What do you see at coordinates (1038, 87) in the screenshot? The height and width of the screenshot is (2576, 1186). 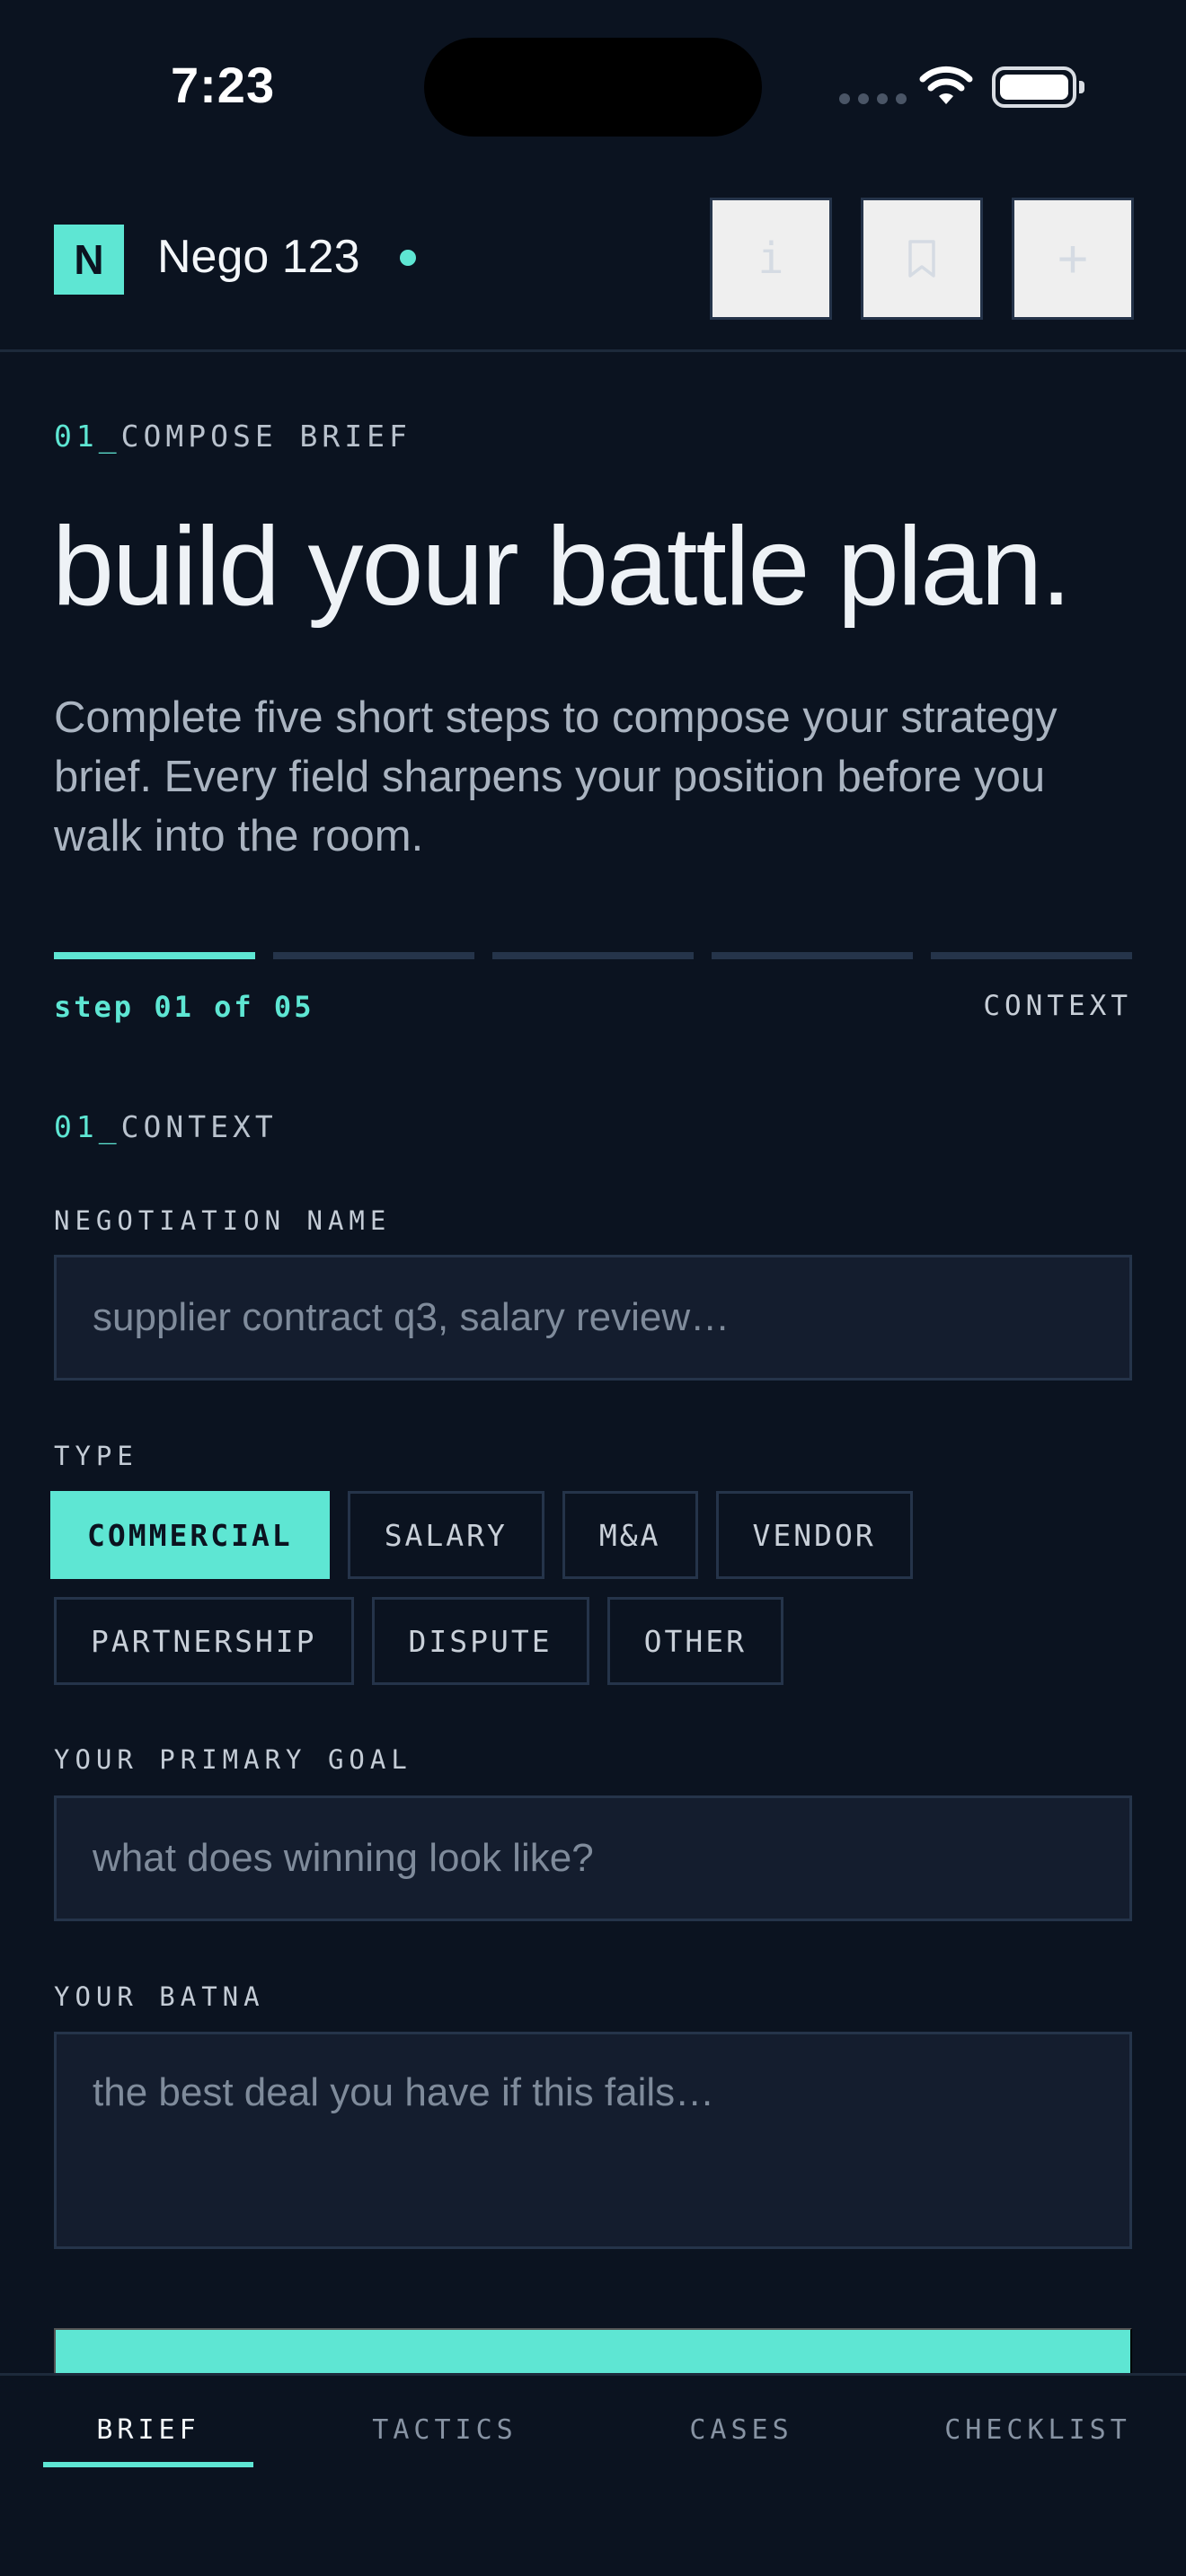 I see `battery-icon` at bounding box center [1038, 87].